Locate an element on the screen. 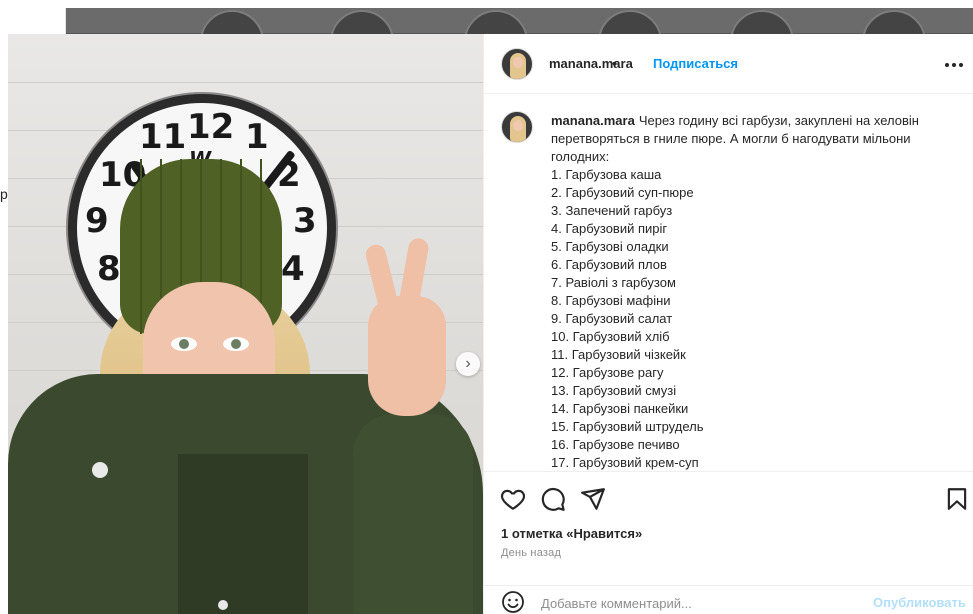  avatar is located at coordinates (517, 64).